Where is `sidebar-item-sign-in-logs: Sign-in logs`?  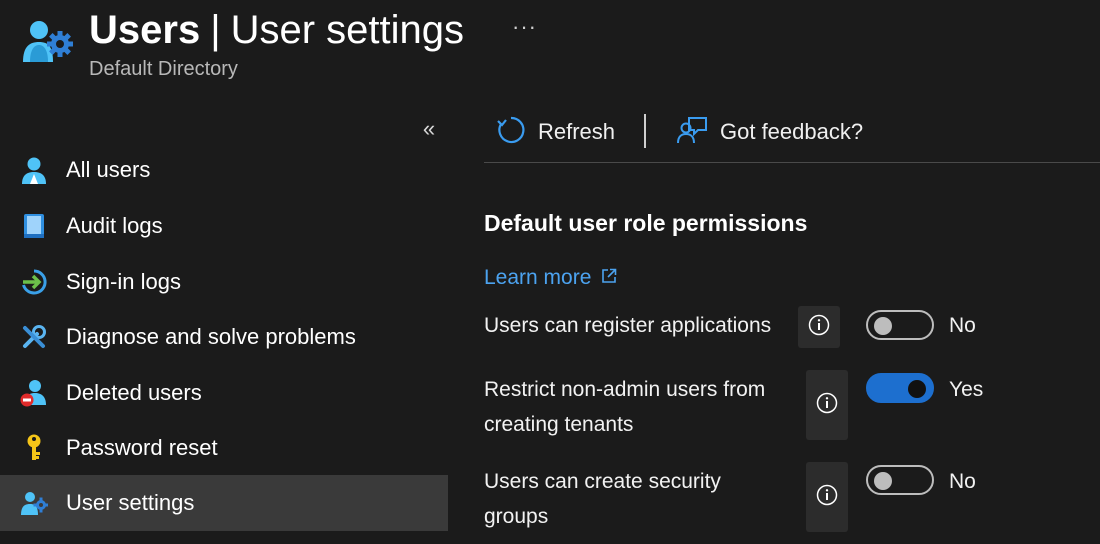 sidebar-item-sign-in-logs: Sign-in logs is located at coordinates (224, 282).